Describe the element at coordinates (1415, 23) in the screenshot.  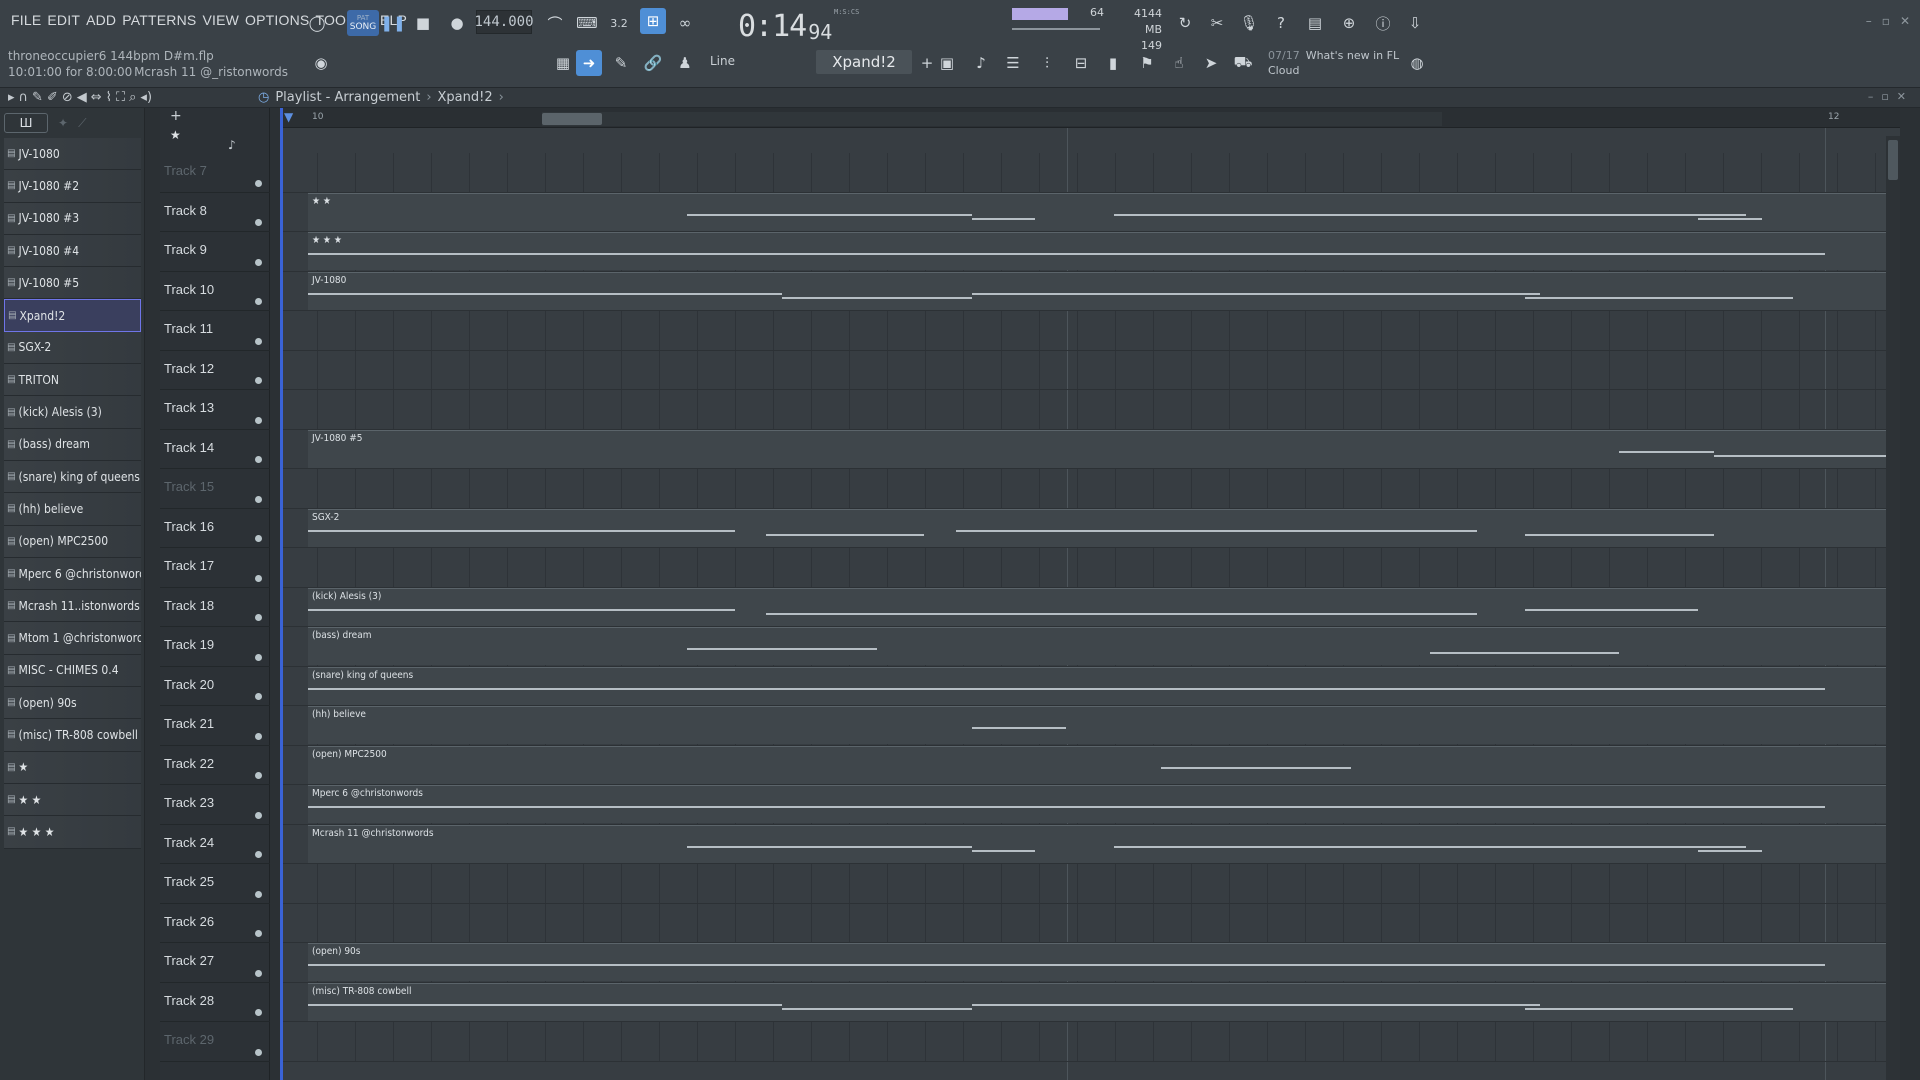
I see `download-icon: ⇩` at that location.